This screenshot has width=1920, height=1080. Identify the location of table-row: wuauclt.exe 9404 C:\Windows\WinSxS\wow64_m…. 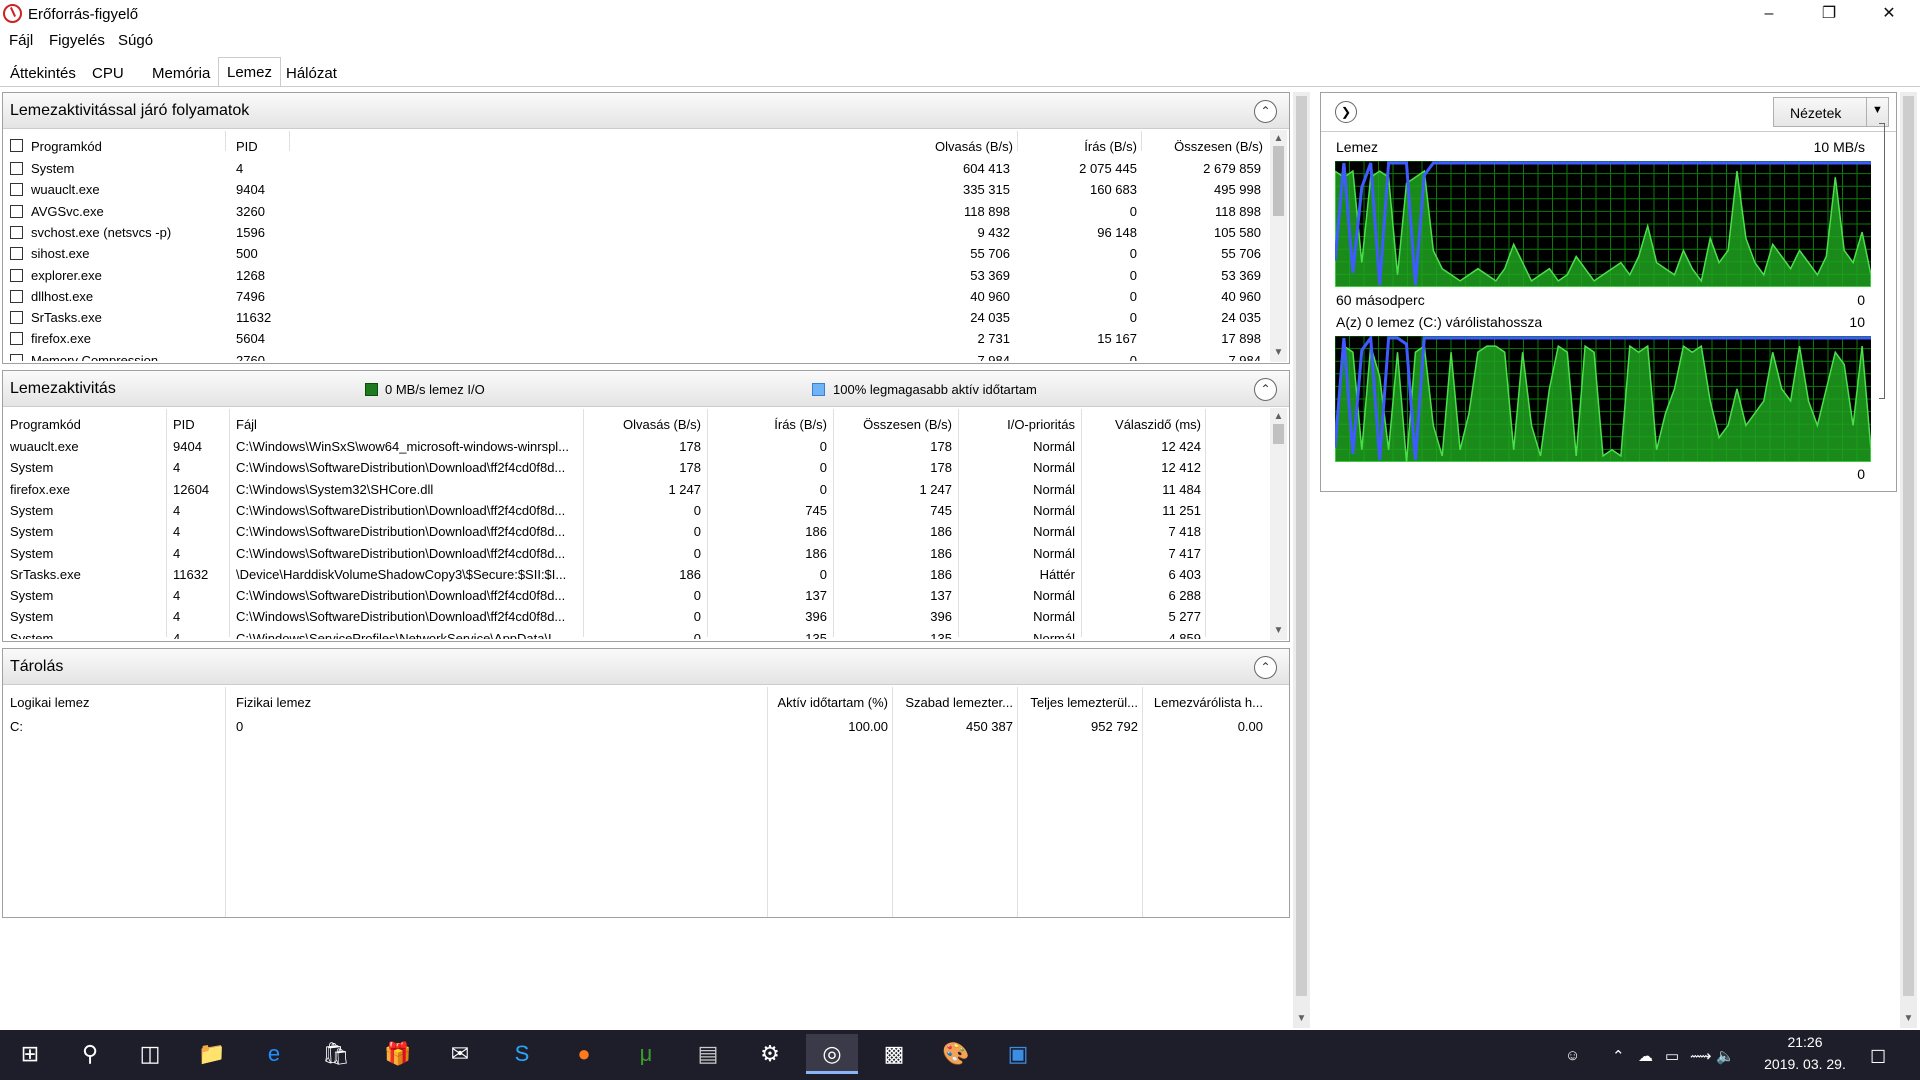
(635, 447).